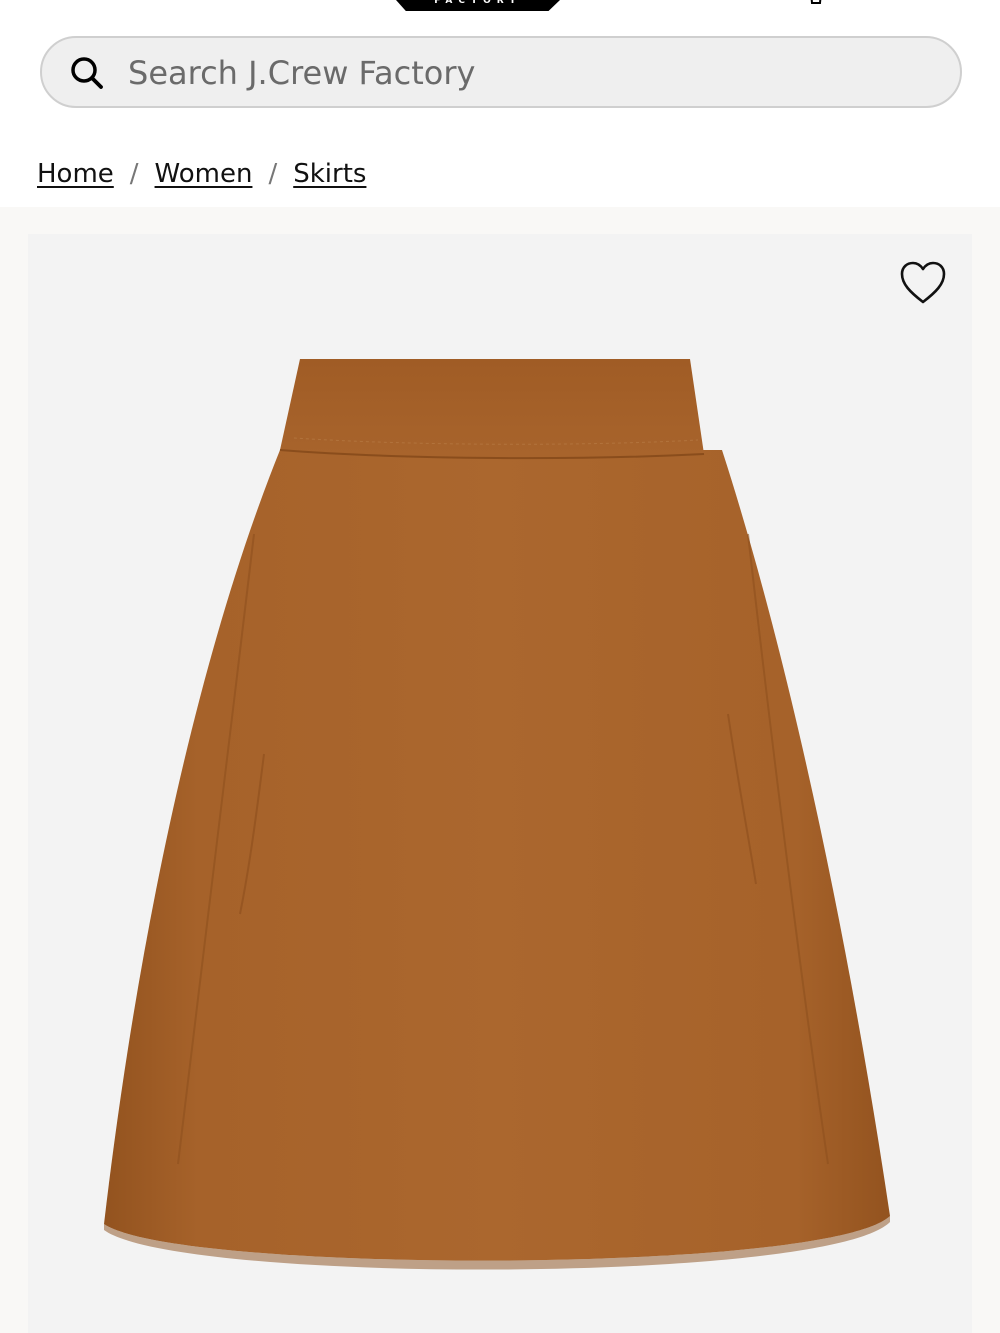  What do you see at coordinates (75, 174) in the screenshot?
I see `breadcrumb-home-link: Home` at bounding box center [75, 174].